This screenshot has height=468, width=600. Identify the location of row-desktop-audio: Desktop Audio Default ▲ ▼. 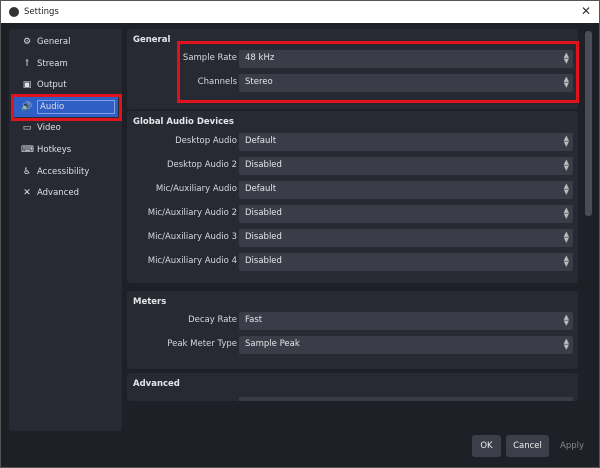
(352, 142).